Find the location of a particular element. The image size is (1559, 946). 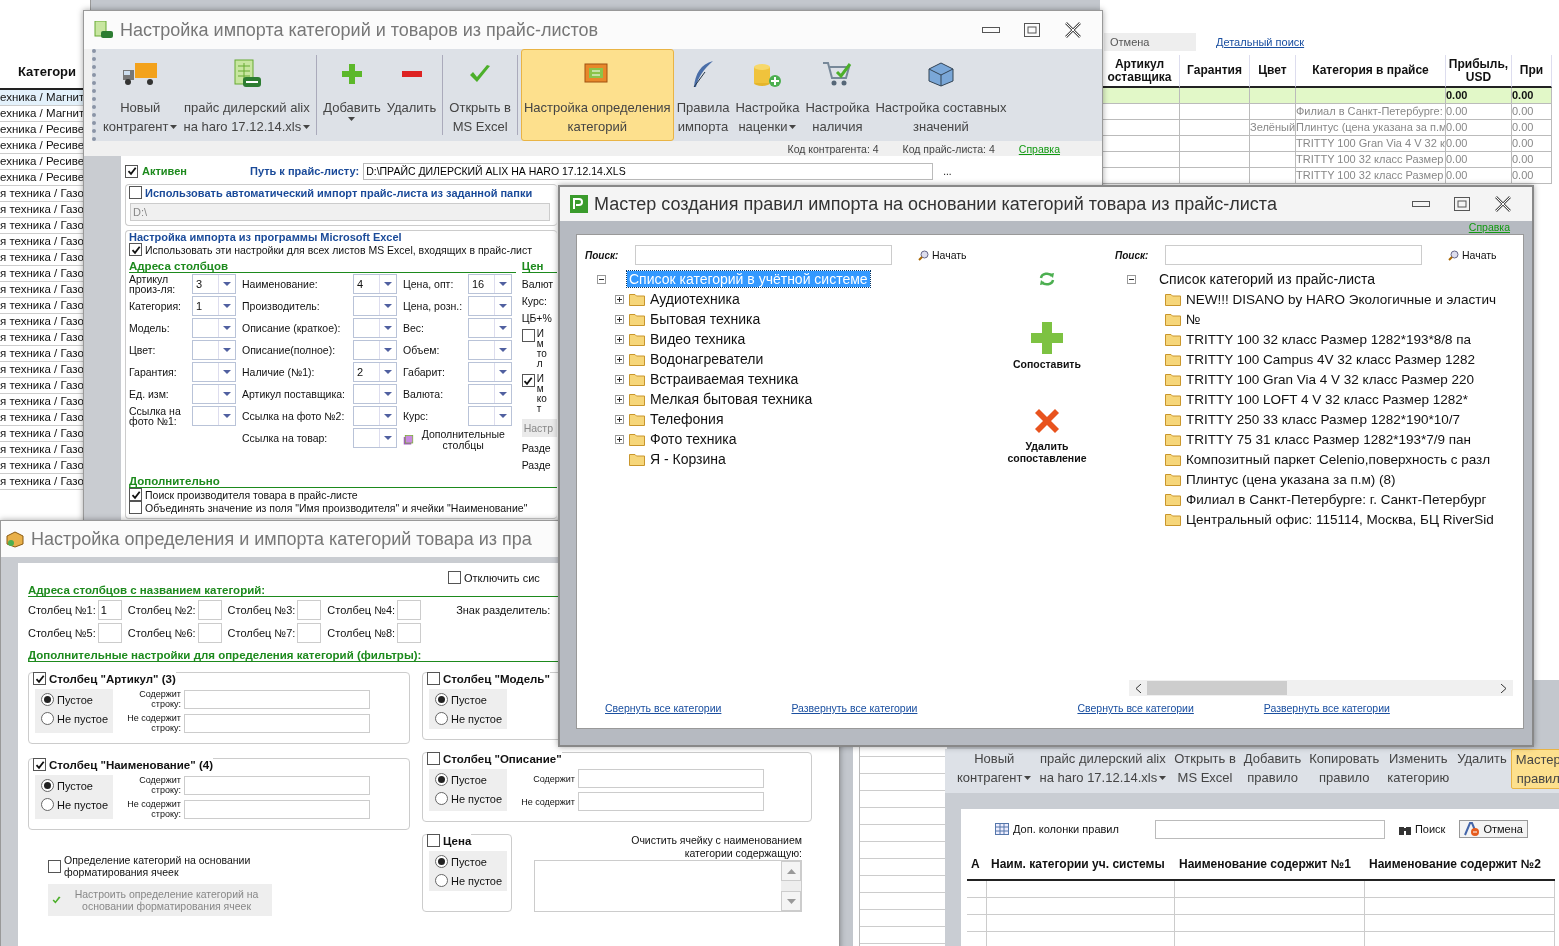

tree-item: TRITTY 250 33 класс Размер 1282*190*10/7 is located at coordinates (1323, 419).